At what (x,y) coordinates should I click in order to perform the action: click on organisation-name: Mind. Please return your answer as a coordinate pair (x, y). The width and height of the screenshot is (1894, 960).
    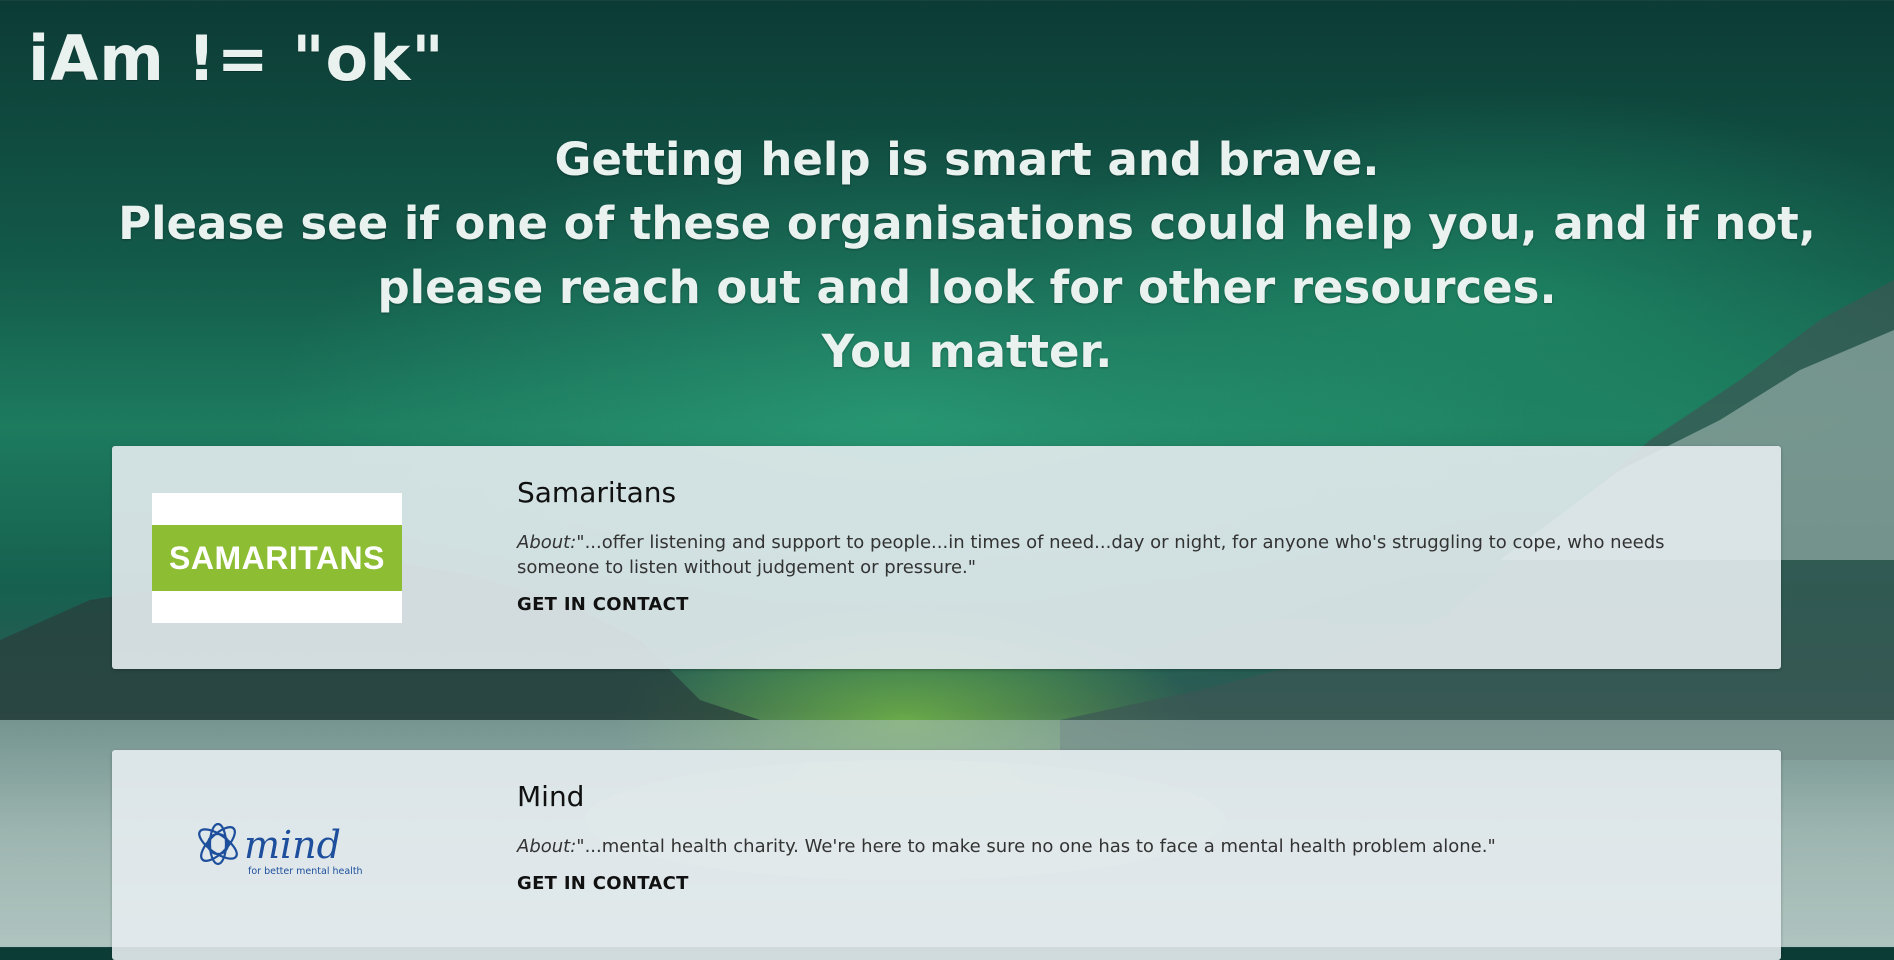
    Looking at the image, I should click on (551, 796).